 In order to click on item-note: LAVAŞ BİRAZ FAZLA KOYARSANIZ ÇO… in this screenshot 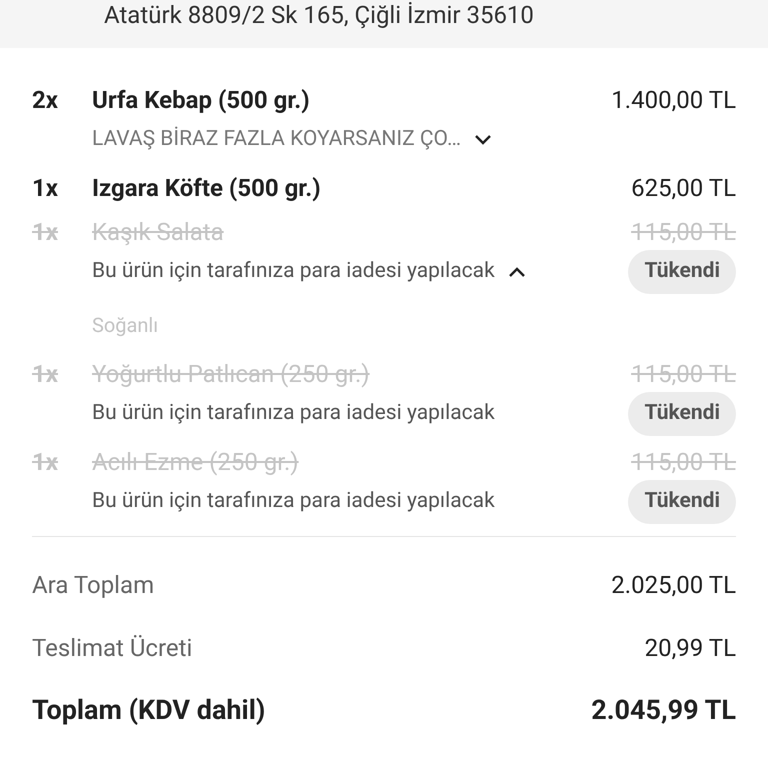, I will do `click(276, 140)`.